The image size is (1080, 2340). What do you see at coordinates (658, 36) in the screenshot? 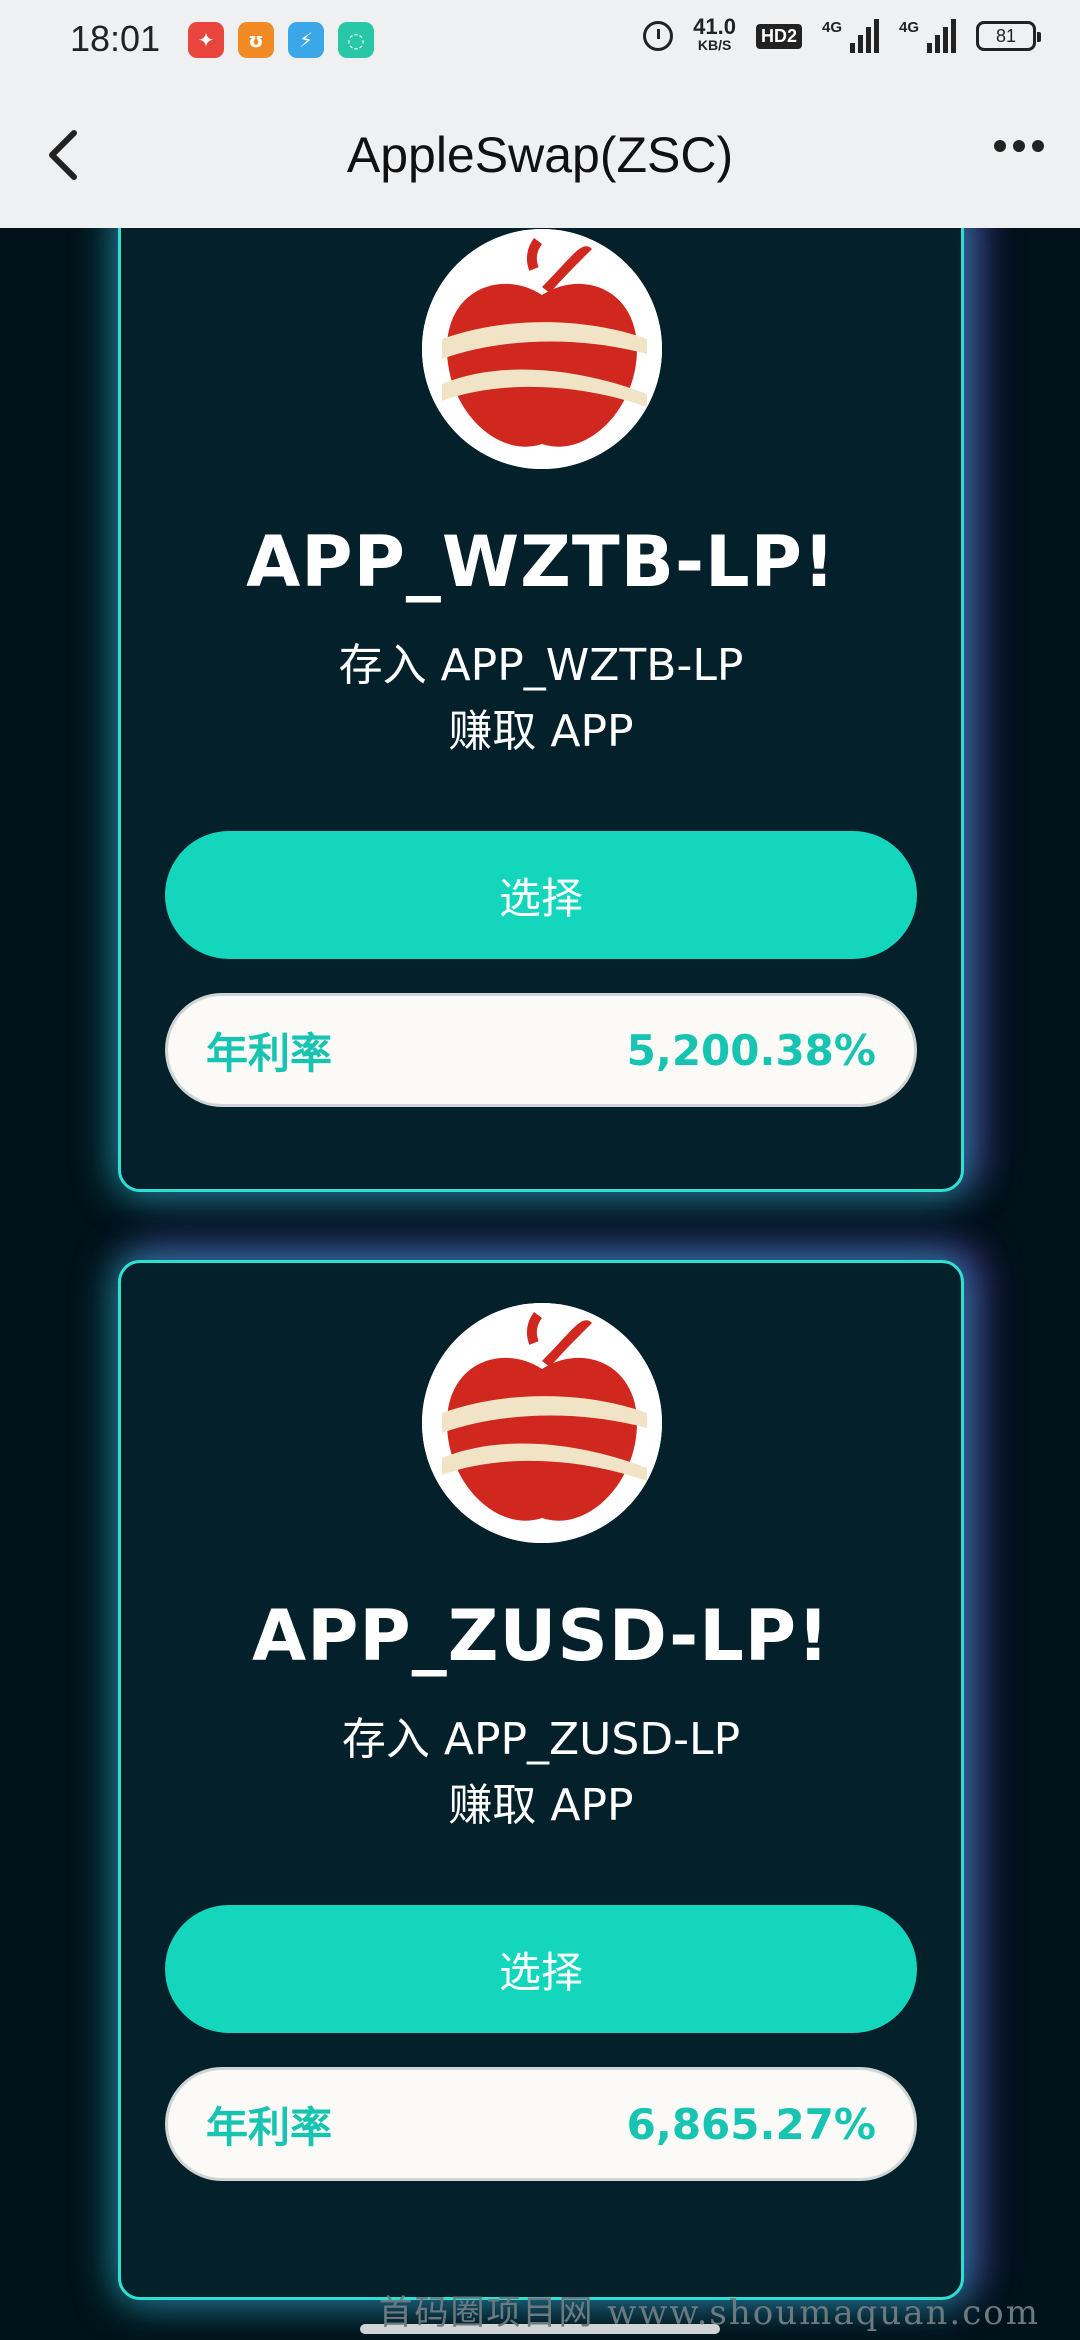
I see `alarm-icon` at bounding box center [658, 36].